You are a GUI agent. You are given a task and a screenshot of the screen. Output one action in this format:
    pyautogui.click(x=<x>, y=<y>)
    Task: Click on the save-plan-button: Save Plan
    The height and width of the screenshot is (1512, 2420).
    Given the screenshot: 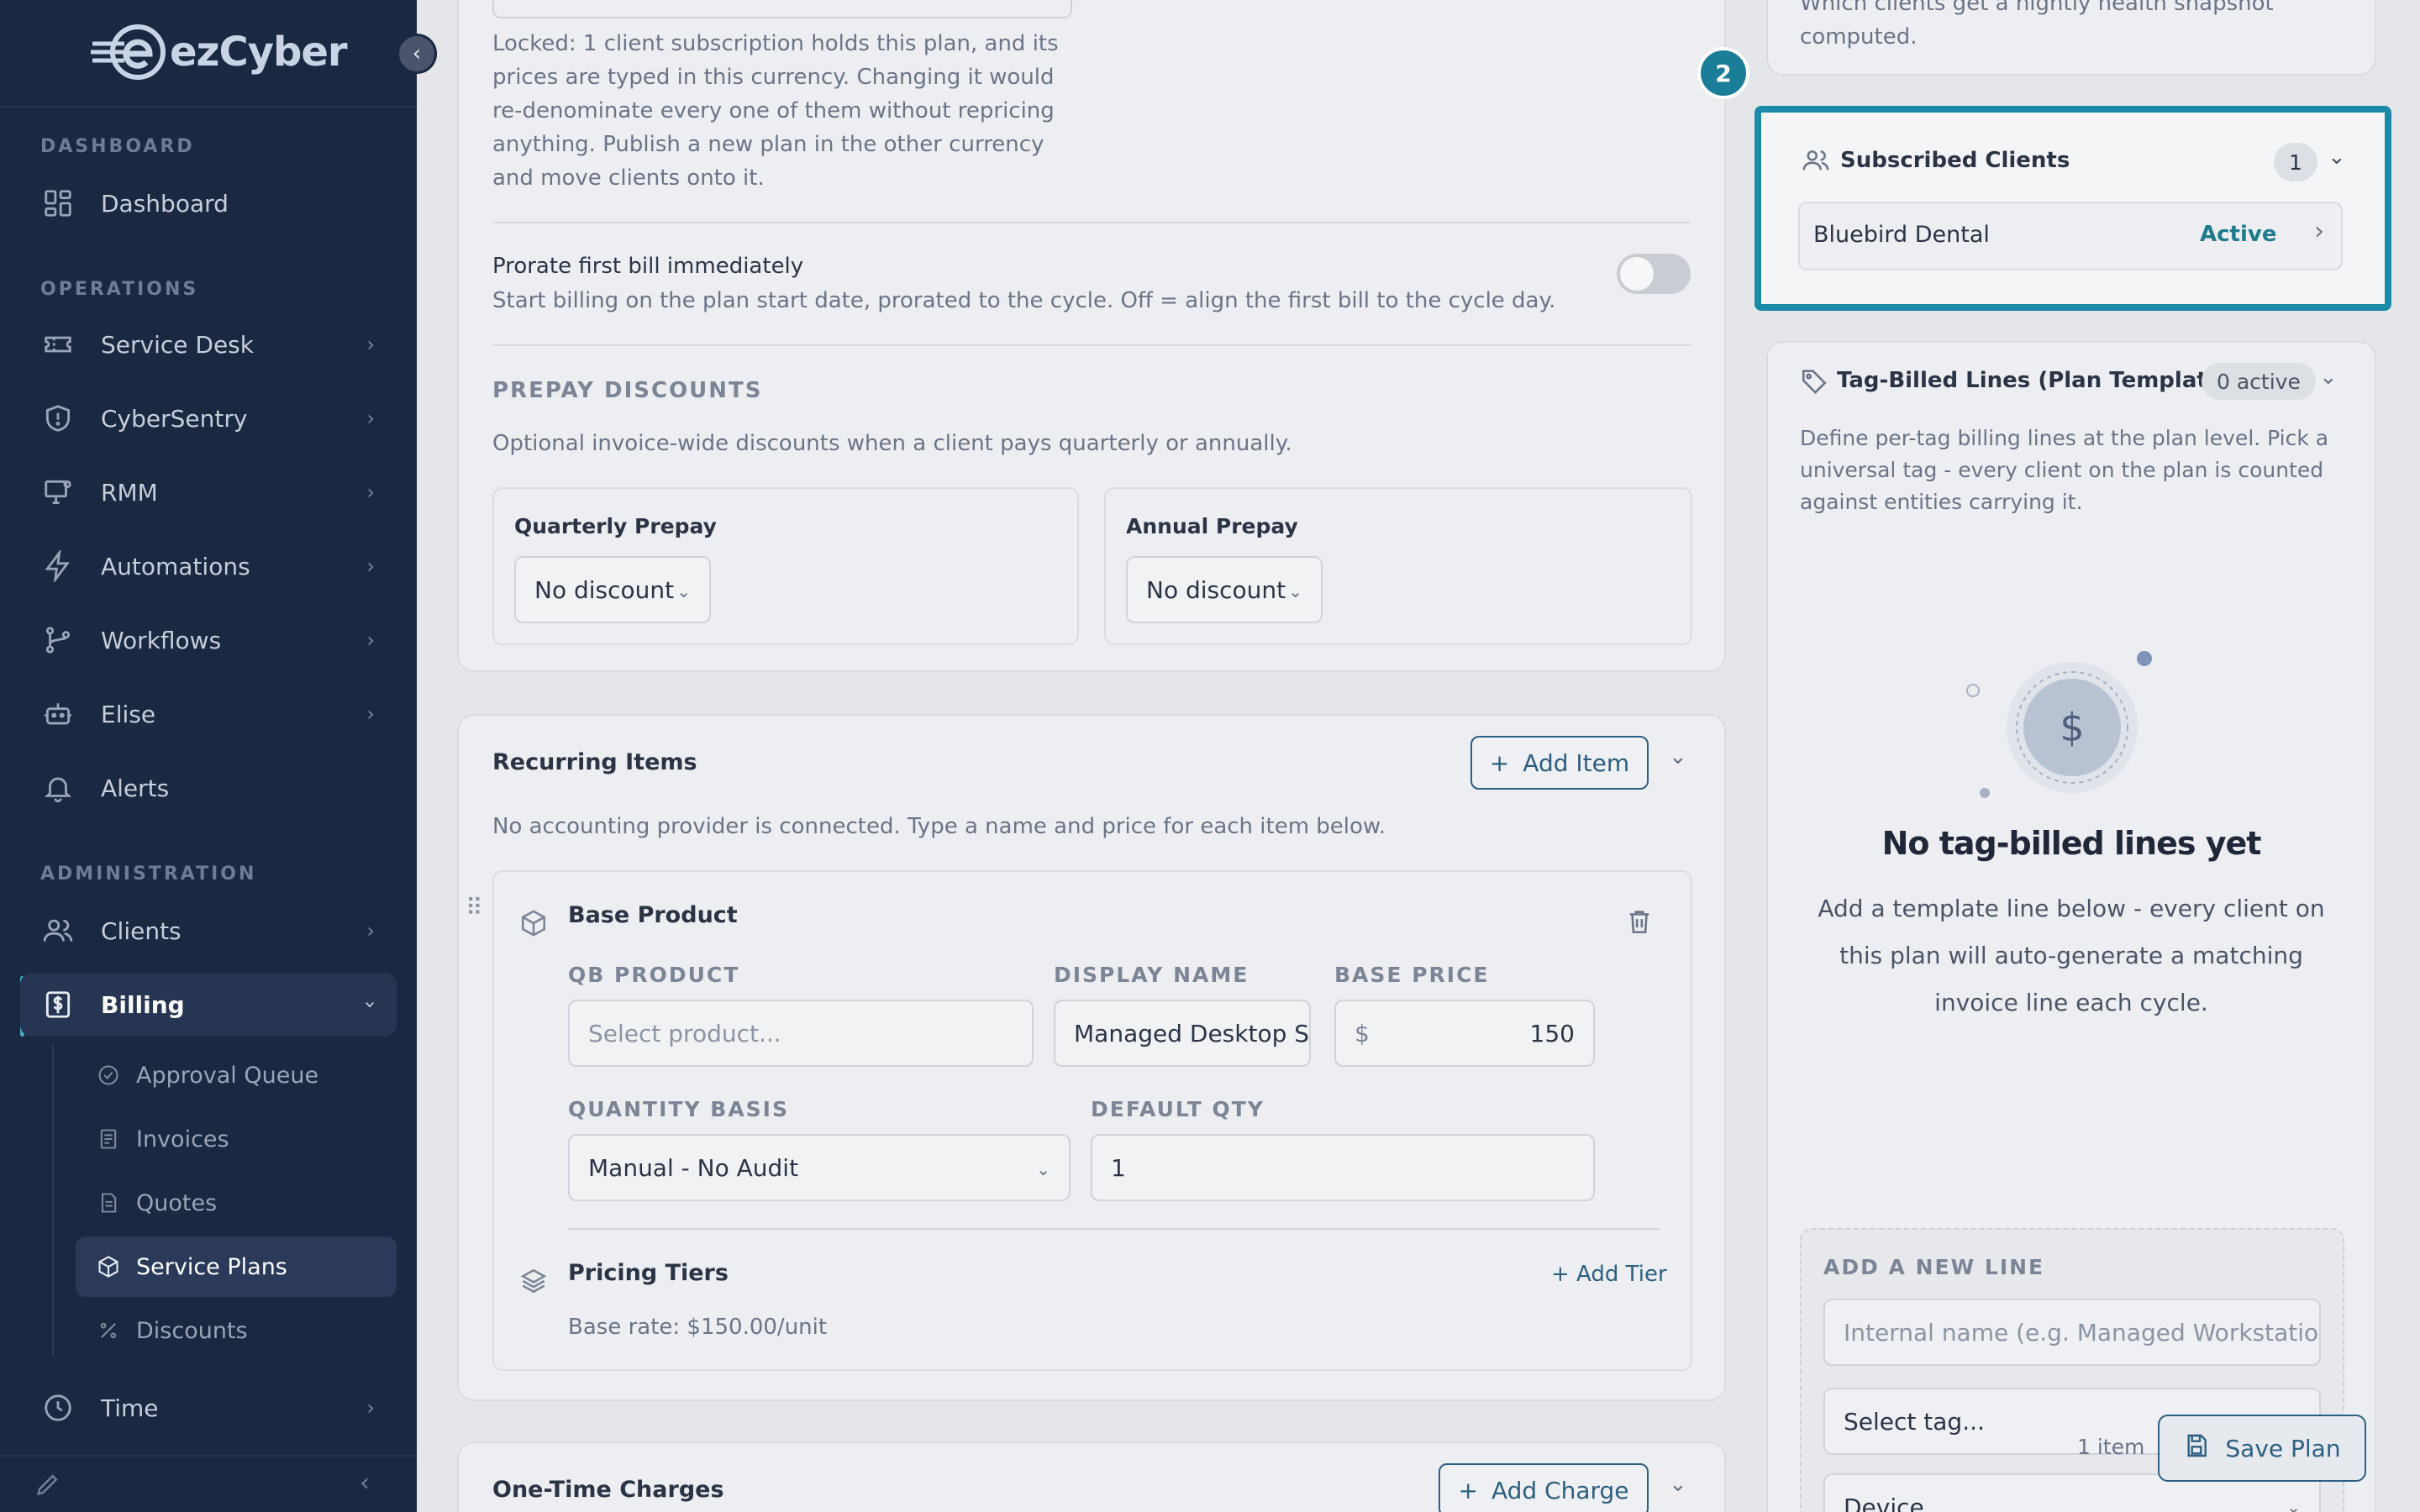 What is the action you would take?
    pyautogui.click(x=2262, y=1448)
    